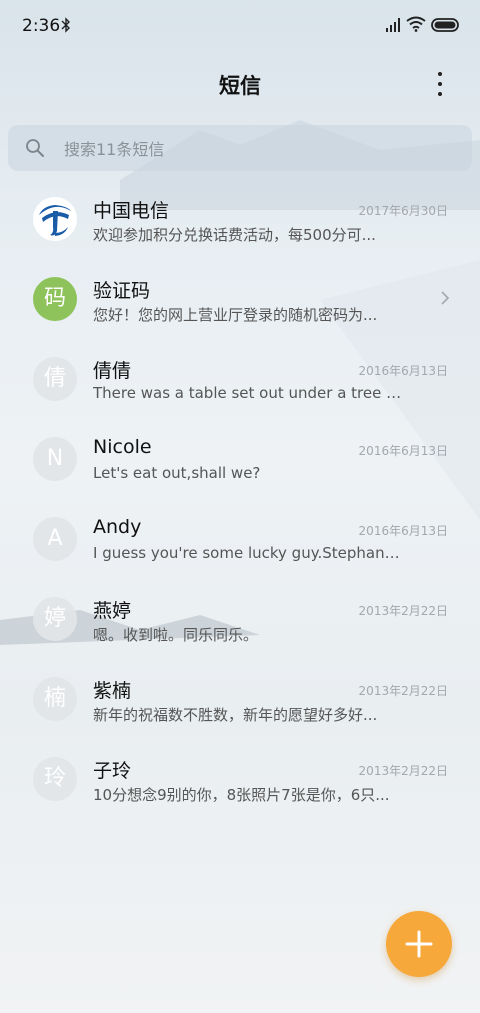 The width and height of the screenshot is (480, 1013). What do you see at coordinates (55, 299) in the screenshot?
I see `avatar: 码` at bounding box center [55, 299].